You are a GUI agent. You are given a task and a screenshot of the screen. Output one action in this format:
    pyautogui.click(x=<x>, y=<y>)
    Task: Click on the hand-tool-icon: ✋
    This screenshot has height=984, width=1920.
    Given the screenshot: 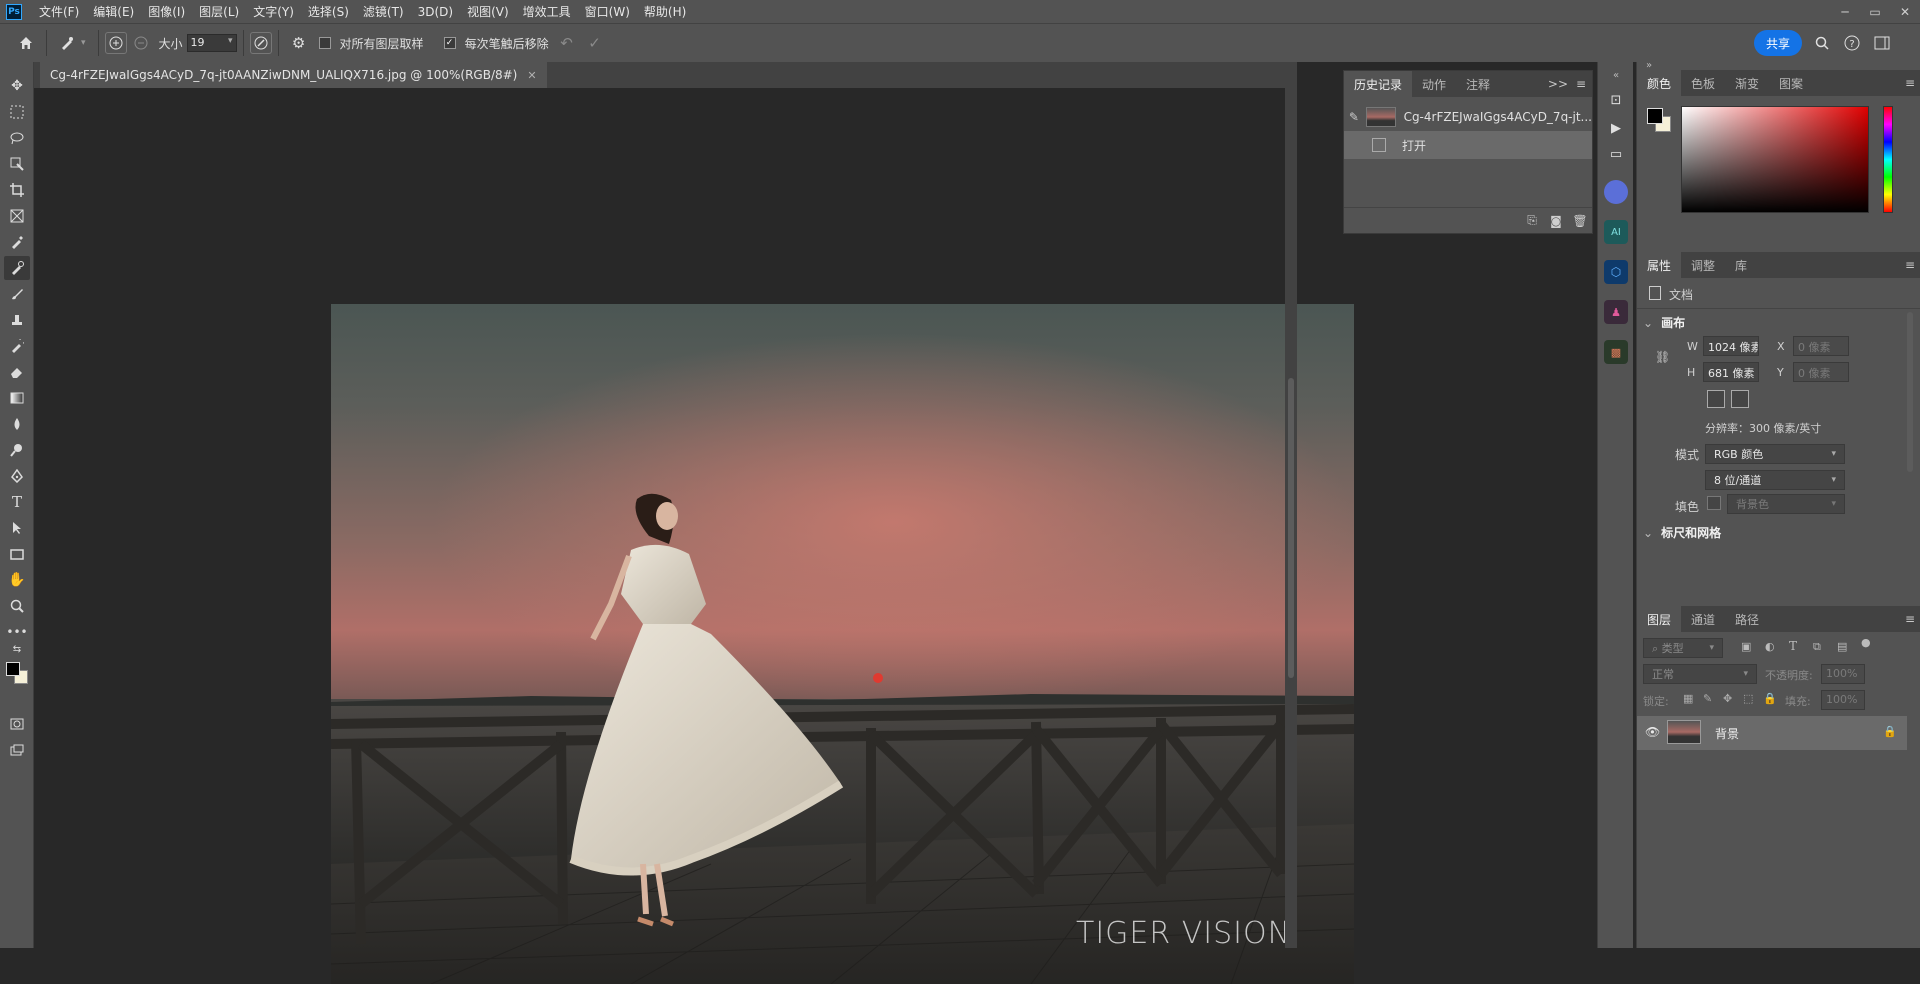 What is the action you would take?
    pyautogui.click(x=17, y=580)
    